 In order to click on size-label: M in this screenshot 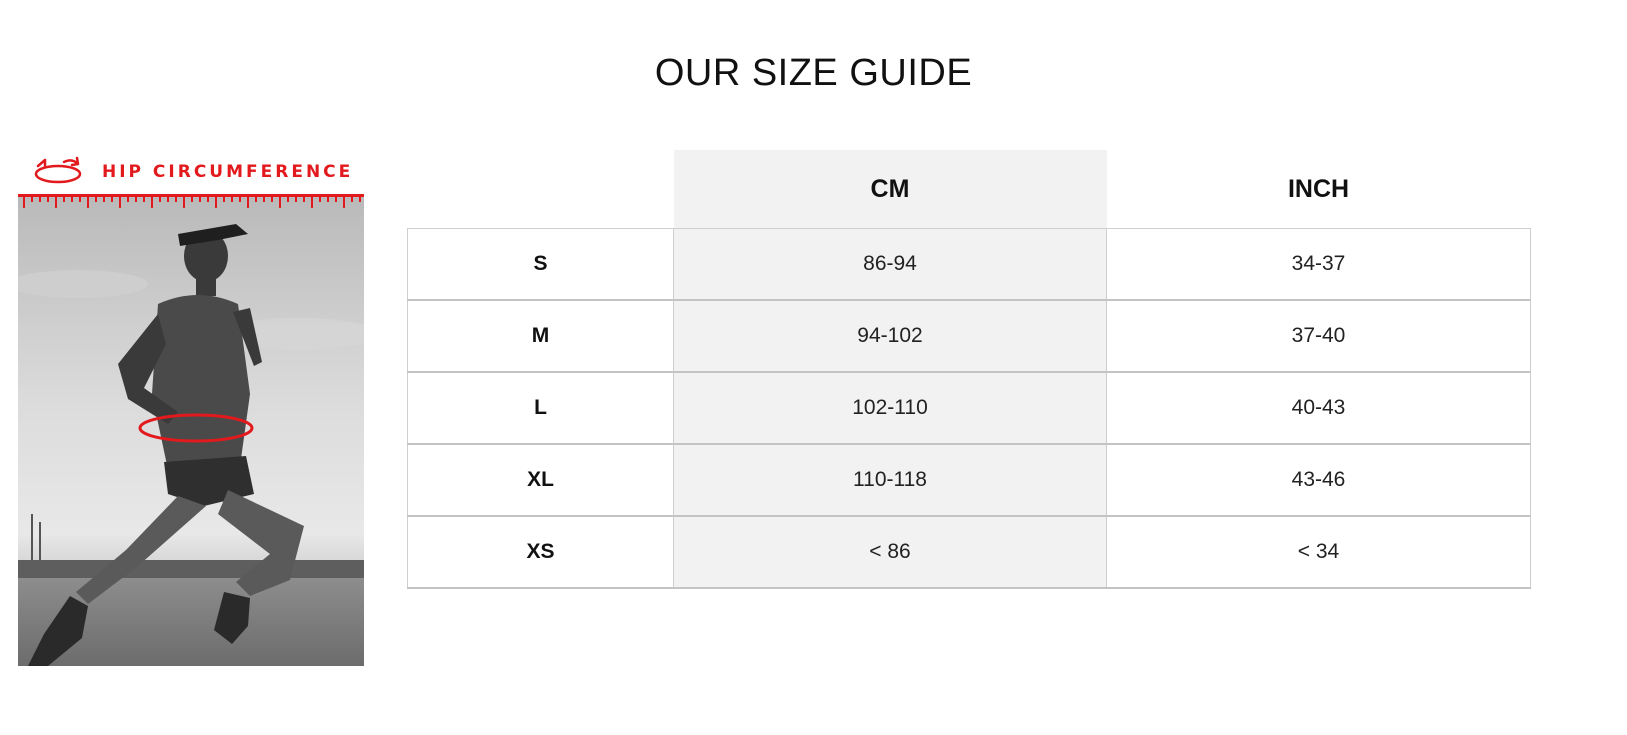, I will do `click(540, 336)`.